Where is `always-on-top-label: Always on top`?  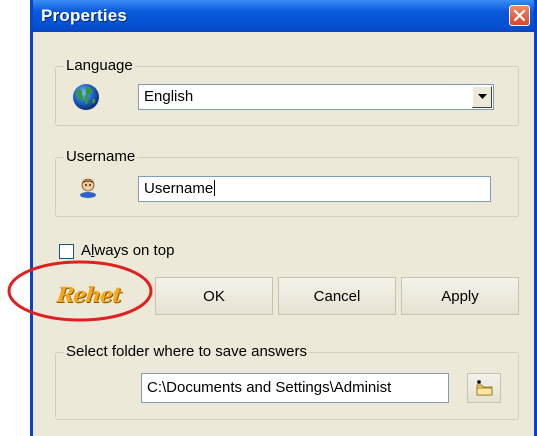 always-on-top-label: Always on top is located at coordinates (127, 250).